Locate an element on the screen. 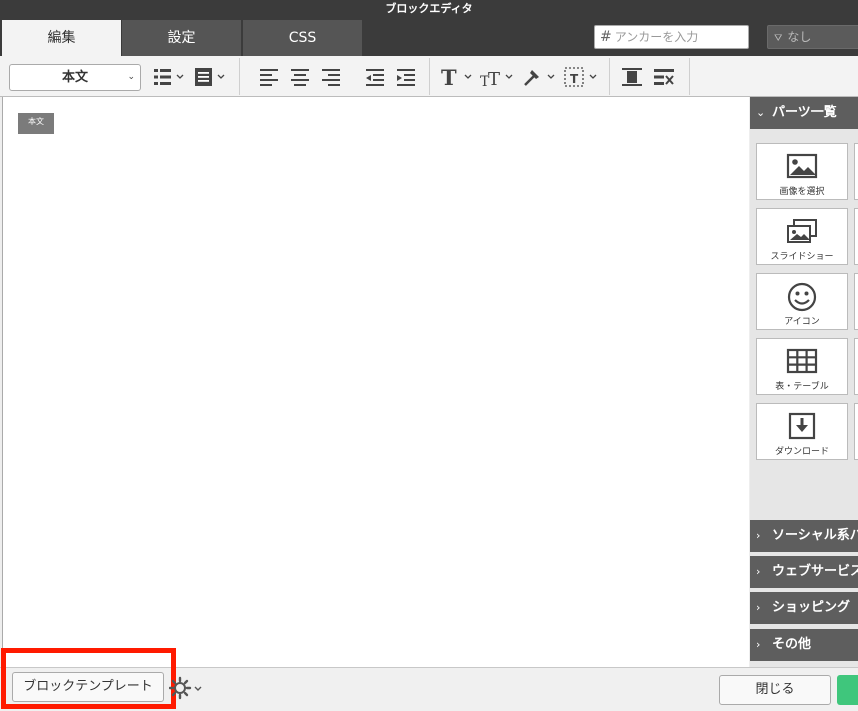 This screenshot has height=711, width=858. section-label: ウェブサービス is located at coordinates (815, 571).